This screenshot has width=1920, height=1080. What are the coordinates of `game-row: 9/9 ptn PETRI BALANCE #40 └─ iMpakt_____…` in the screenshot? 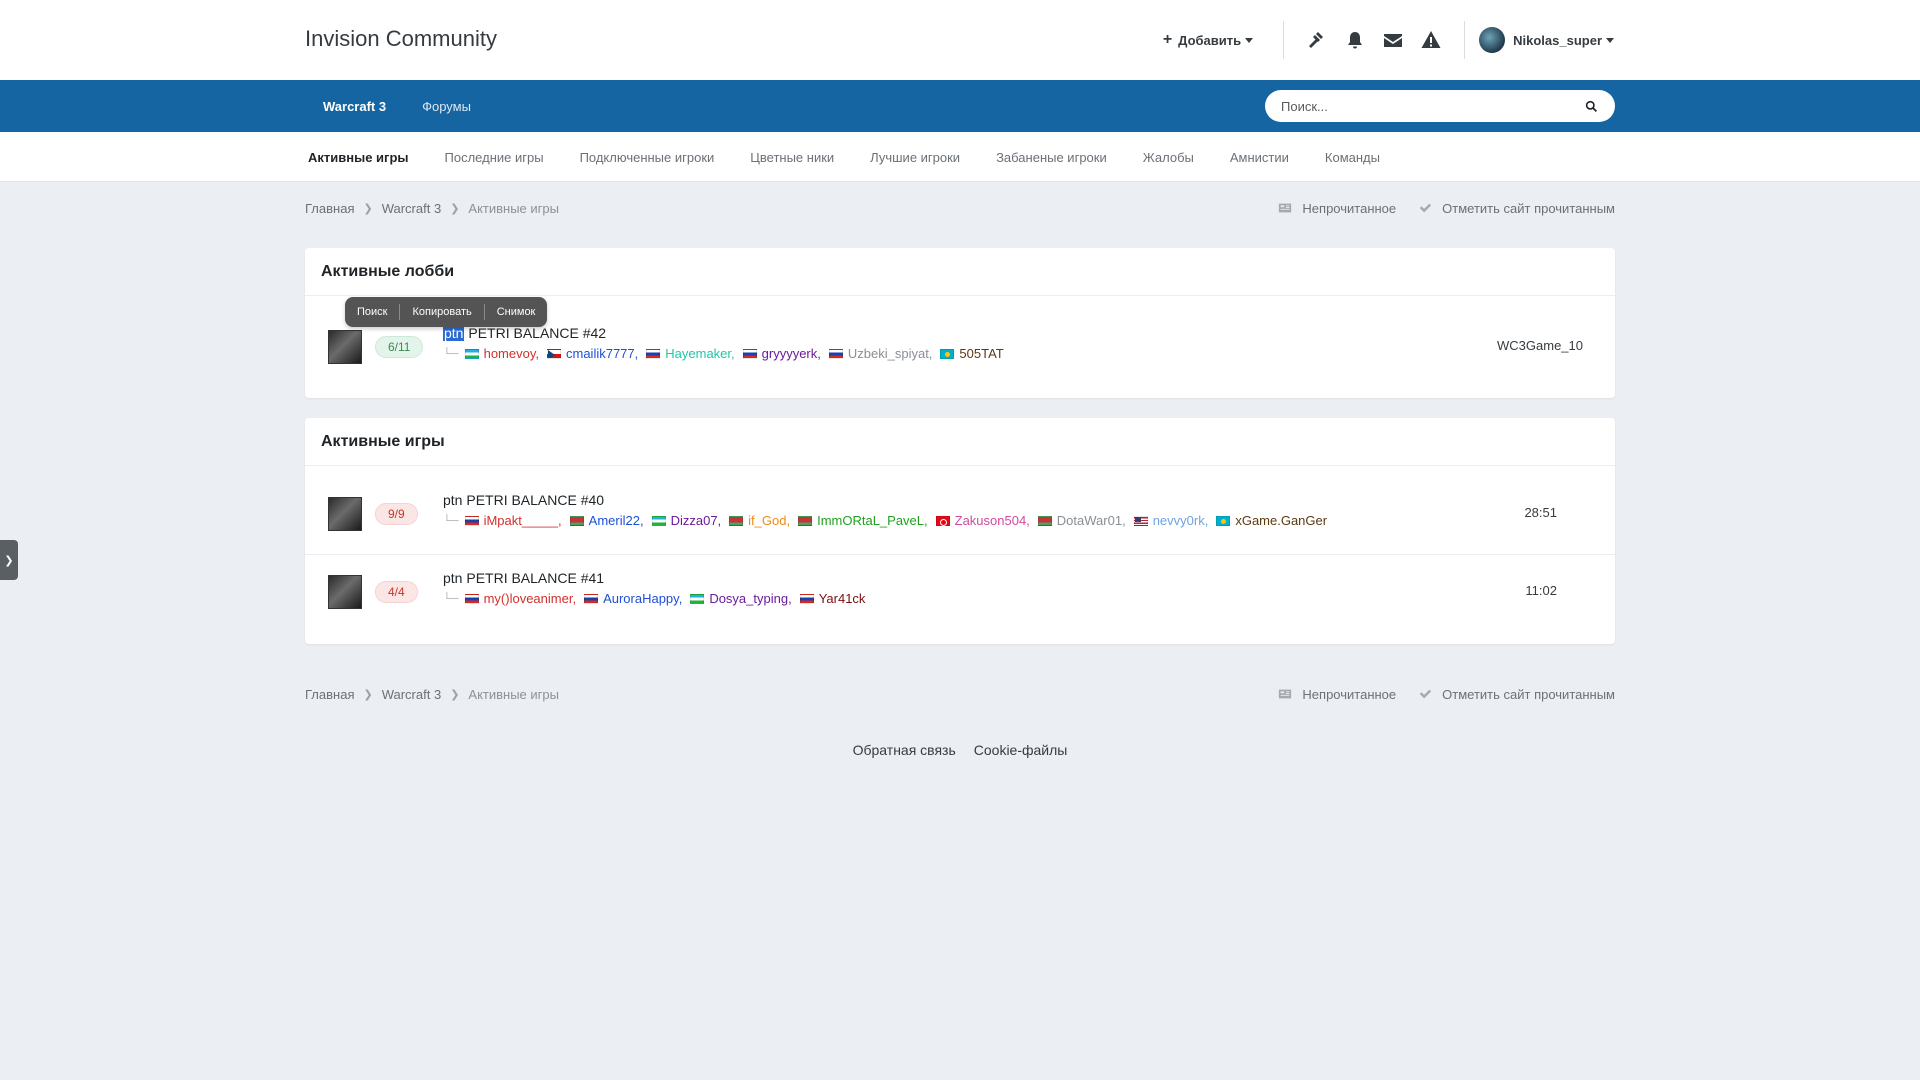 It's located at (960, 515).